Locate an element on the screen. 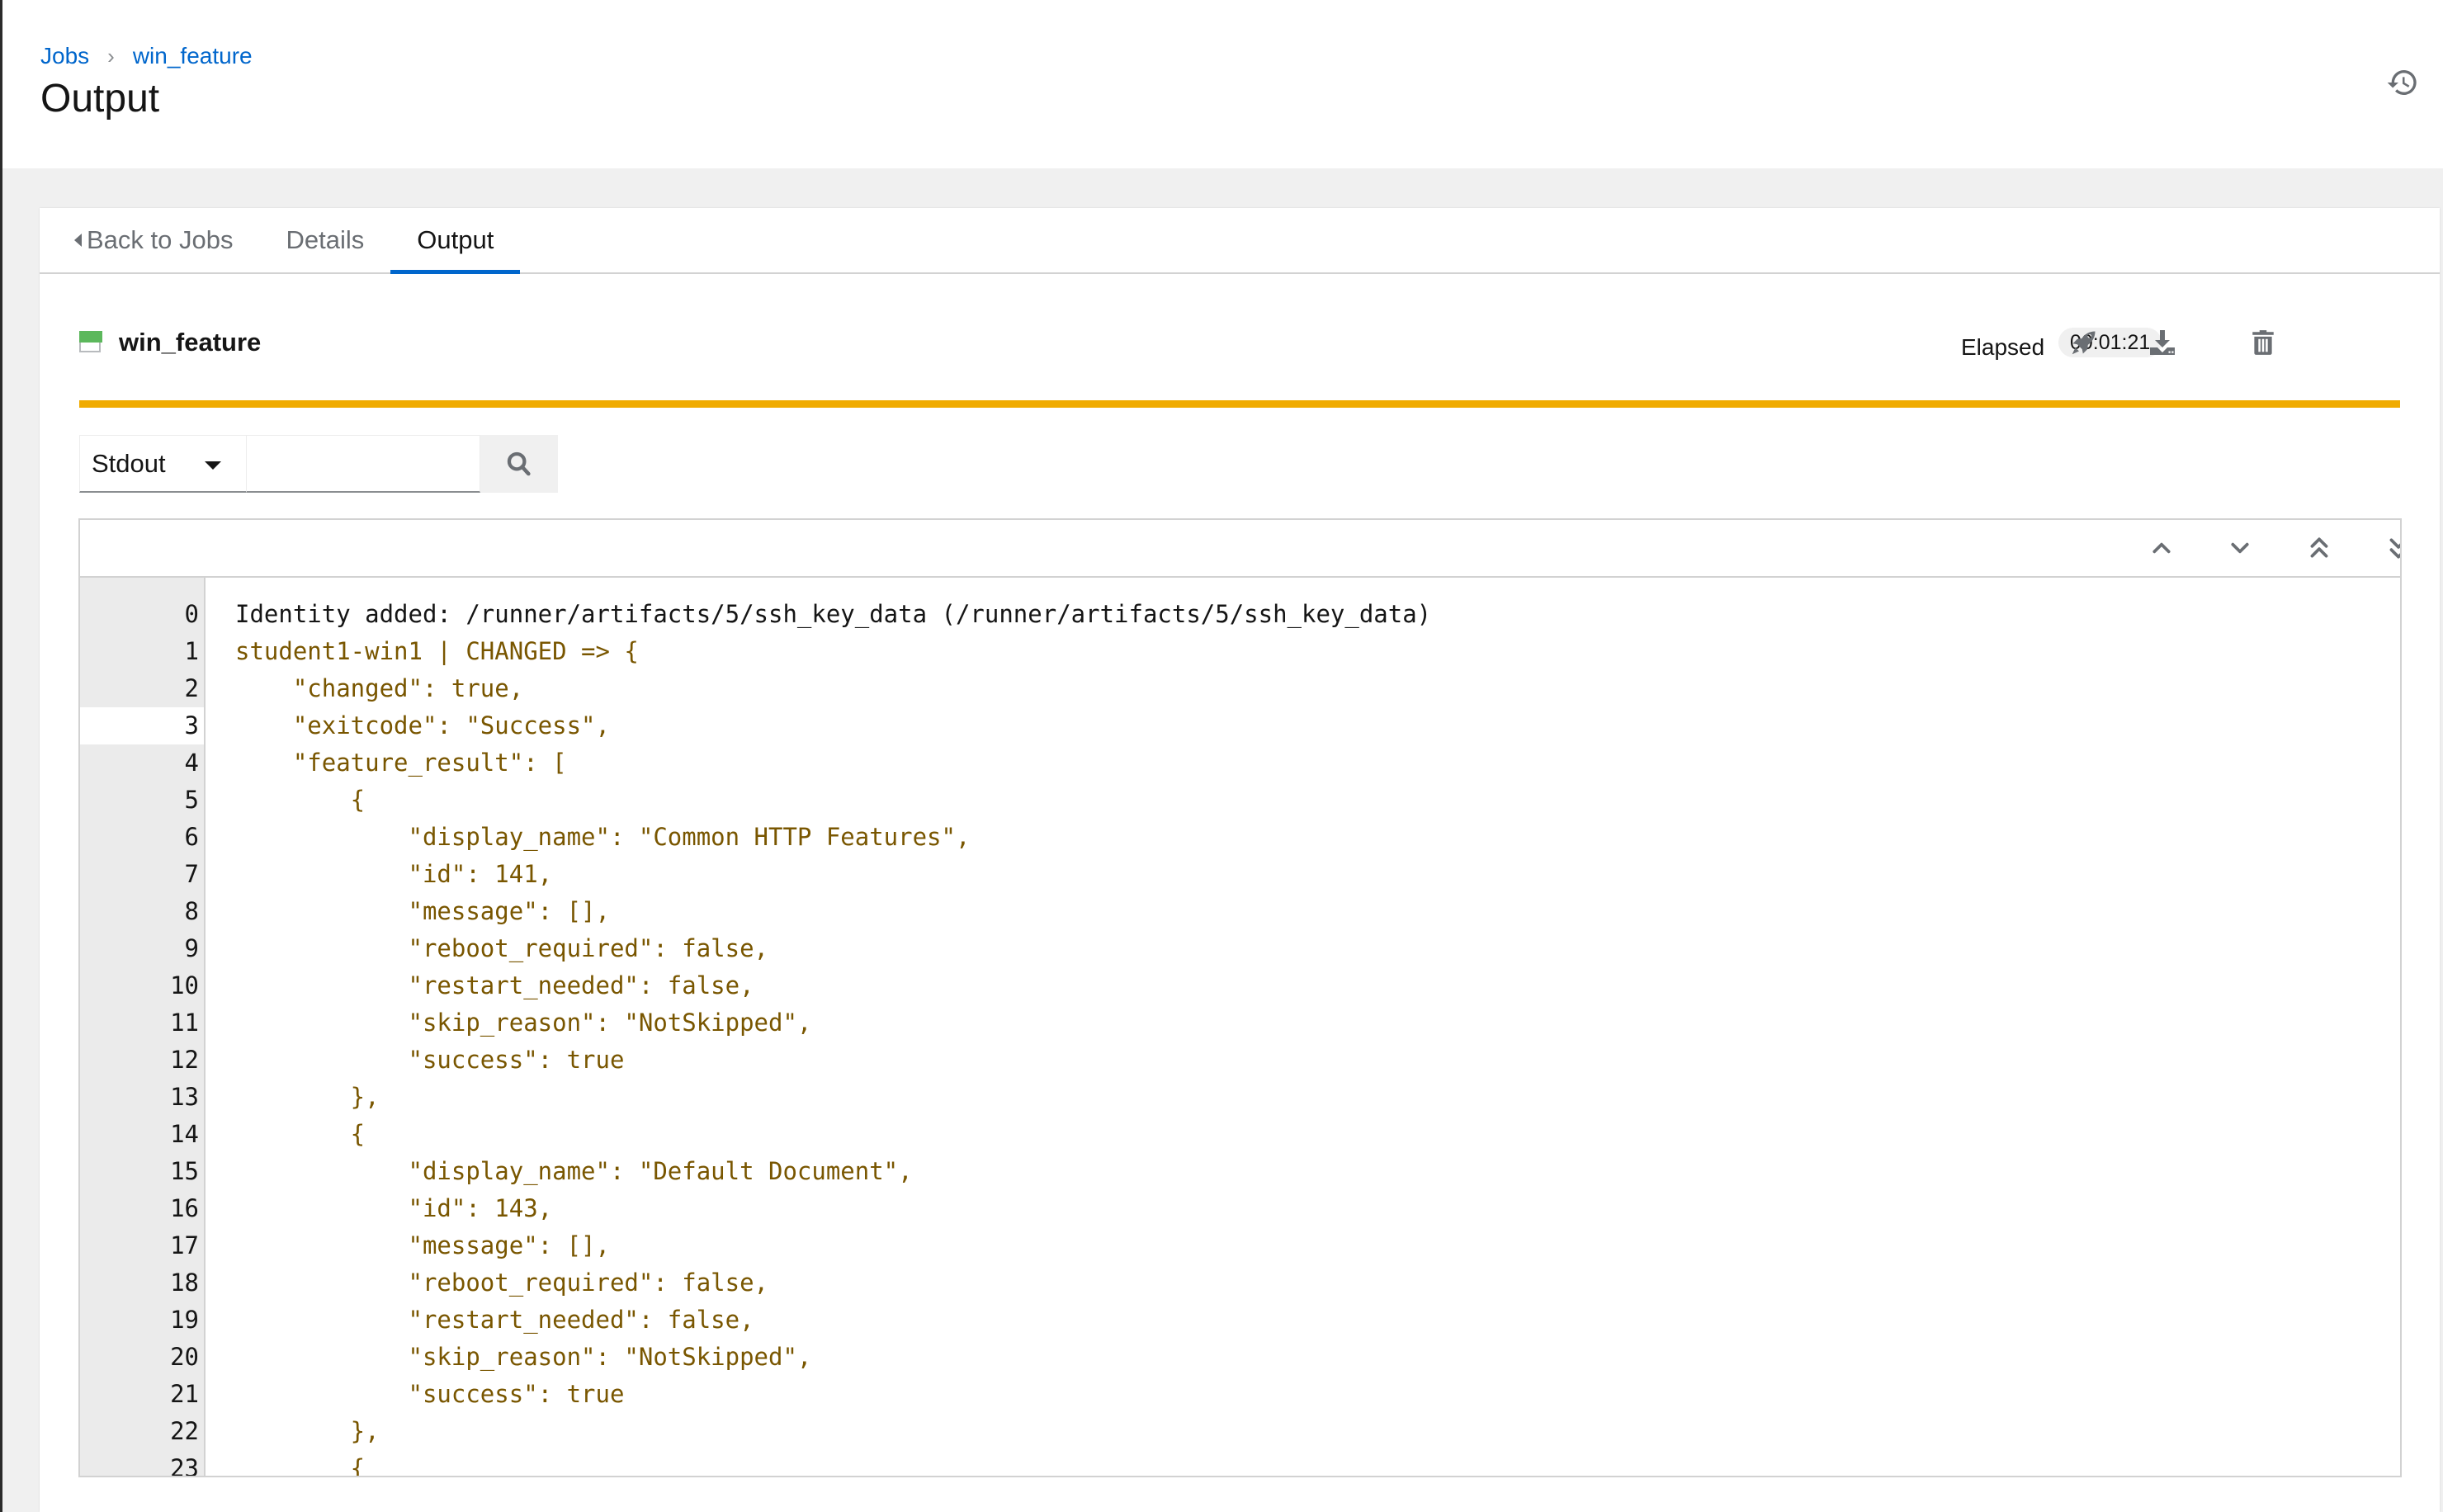 The image size is (2443, 1512). line-number: 20 is located at coordinates (185, 1357).